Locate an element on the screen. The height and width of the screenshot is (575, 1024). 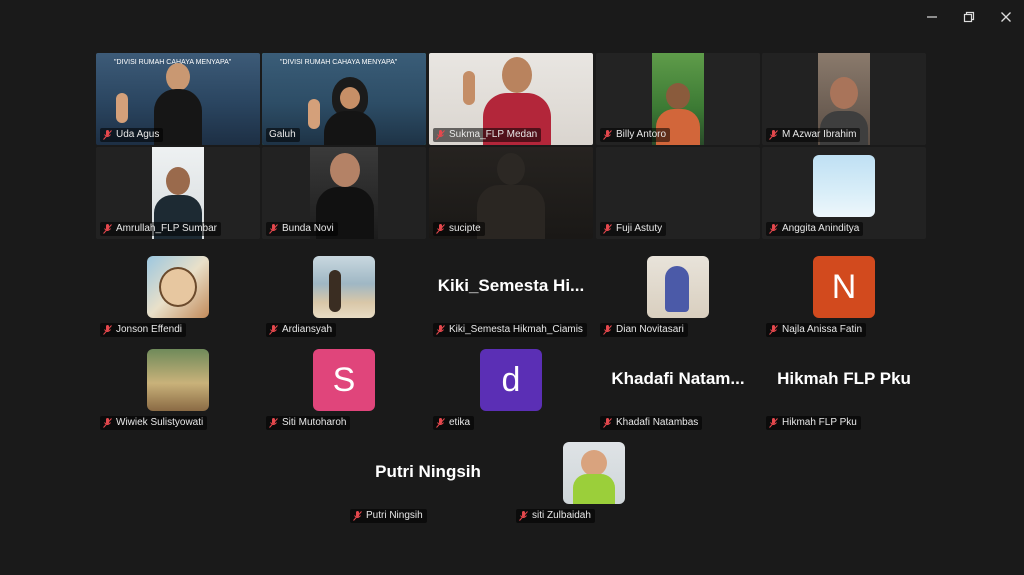
participant-name-text: Kiki_Semesta Hikmah_Ciamis is located at coordinates (516, 329).